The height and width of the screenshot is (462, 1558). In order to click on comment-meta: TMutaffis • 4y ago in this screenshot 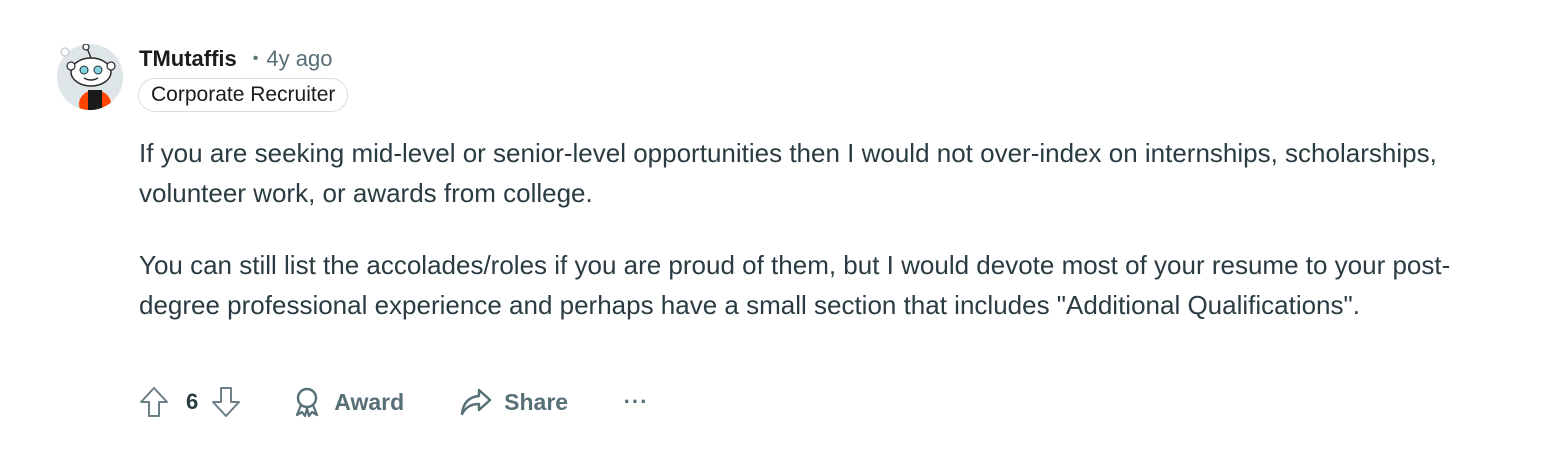, I will do `click(235, 59)`.